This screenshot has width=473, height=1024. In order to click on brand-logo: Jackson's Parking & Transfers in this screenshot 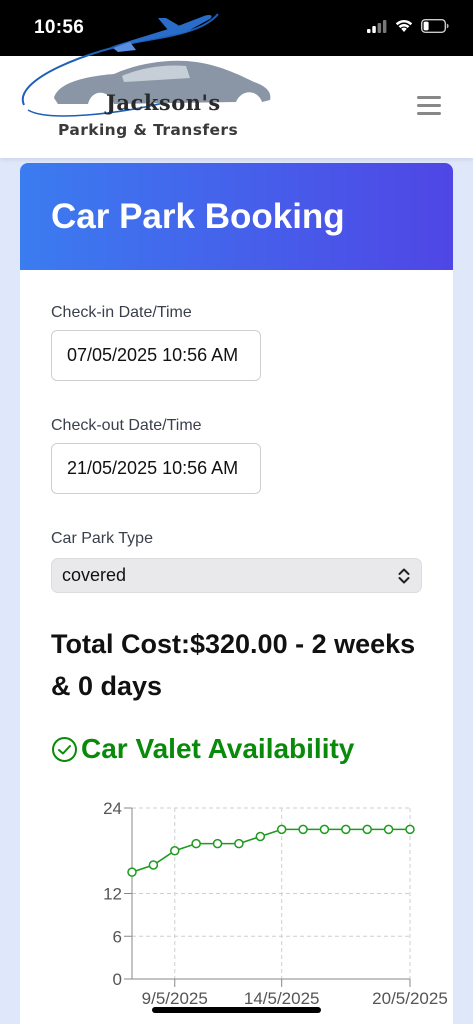, I will do `click(148, 77)`.